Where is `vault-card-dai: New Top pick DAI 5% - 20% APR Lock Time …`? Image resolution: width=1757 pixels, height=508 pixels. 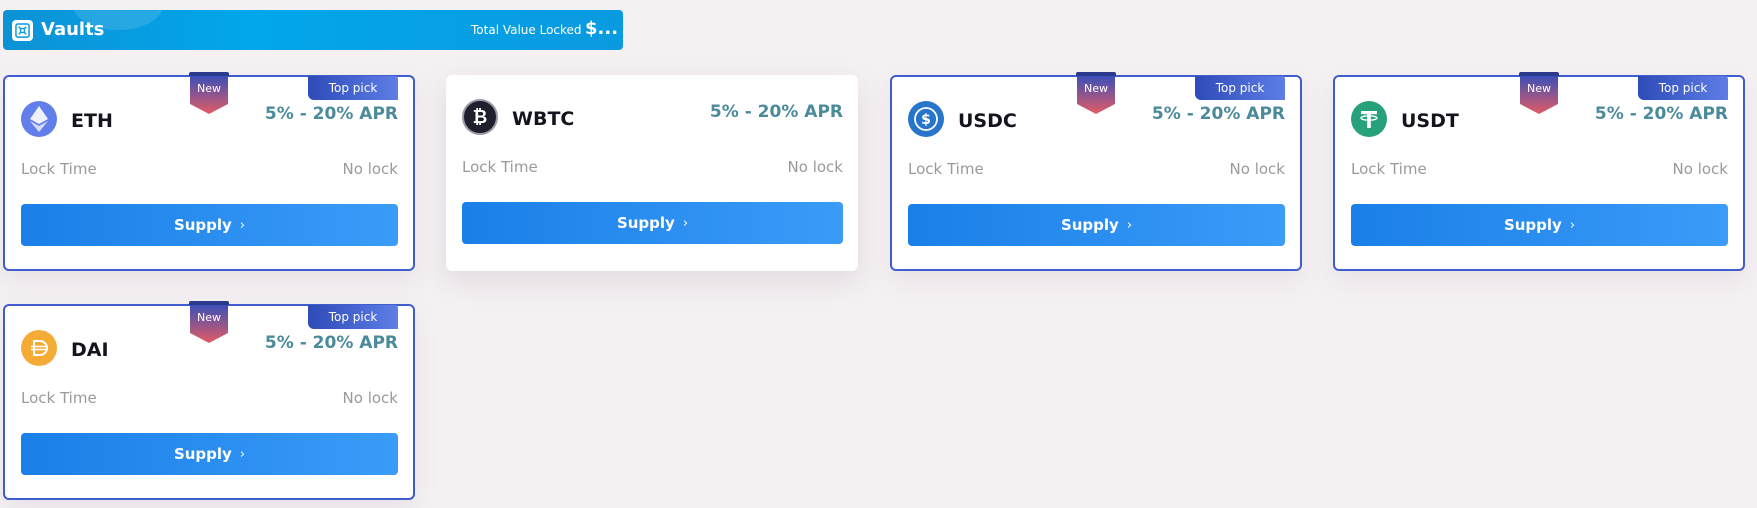 vault-card-dai: New Top pick DAI 5% - 20% APR Lock Time … is located at coordinates (209, 400).